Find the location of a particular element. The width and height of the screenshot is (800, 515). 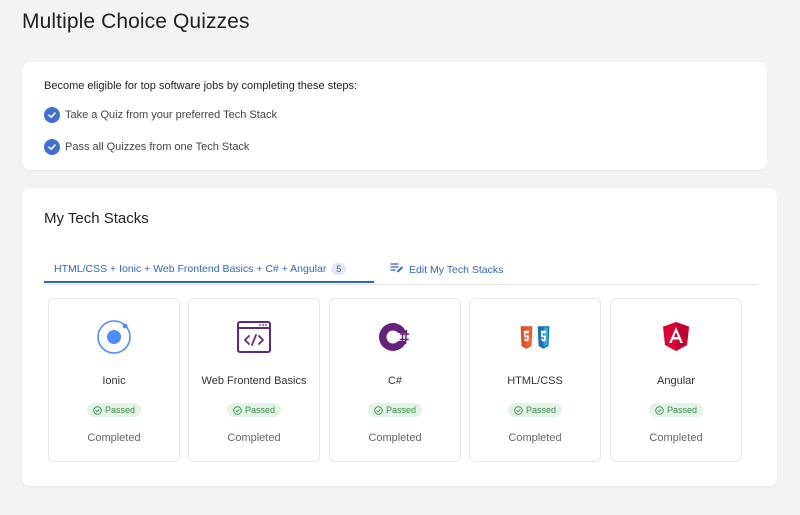

stack-card-angular: Angular Passed Completed is located at coordinates (676, 380).